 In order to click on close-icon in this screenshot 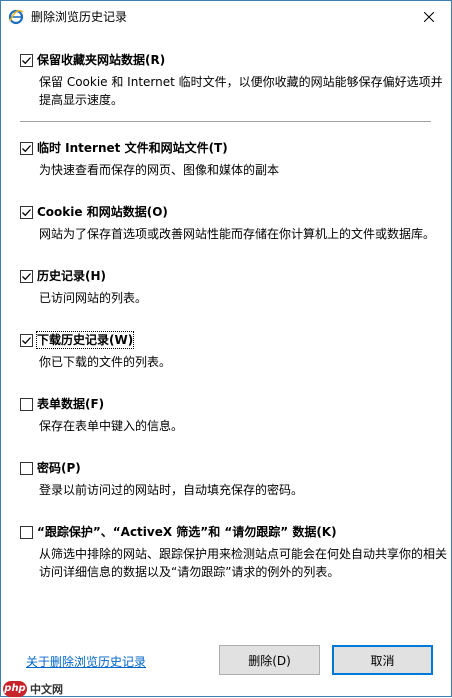, I will do `click(428, 16)`.